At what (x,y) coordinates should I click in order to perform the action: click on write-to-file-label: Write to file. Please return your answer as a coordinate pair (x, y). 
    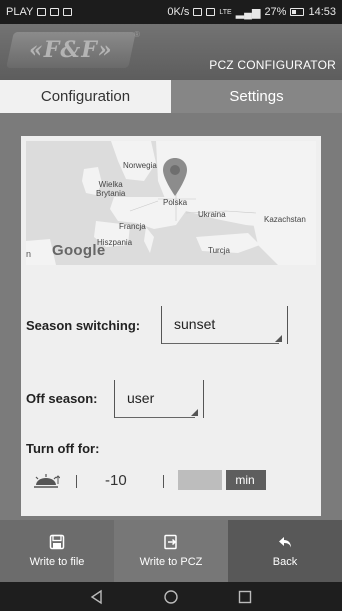
    Looking at the image, I should click on (57, 562).